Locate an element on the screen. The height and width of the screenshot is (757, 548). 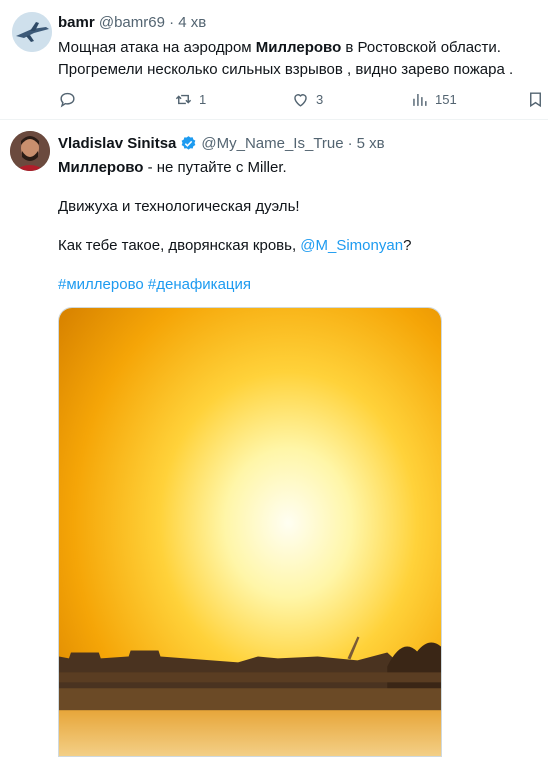
text-part: Как тебе такое, дворянская кровь, is located at coordinates (179, 245).